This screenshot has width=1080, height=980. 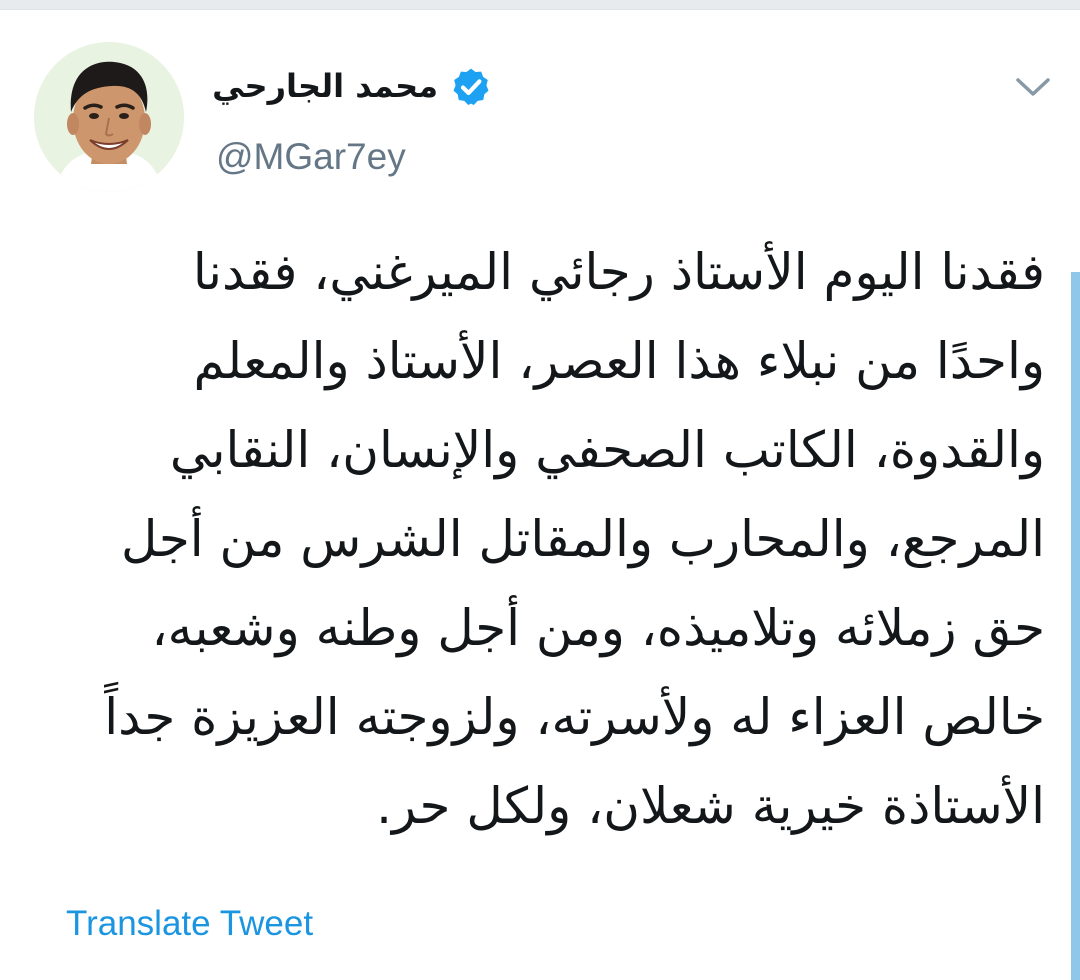 I want to click on translate-tweet-link: Translate Tweet, so click(x=189, y=924).